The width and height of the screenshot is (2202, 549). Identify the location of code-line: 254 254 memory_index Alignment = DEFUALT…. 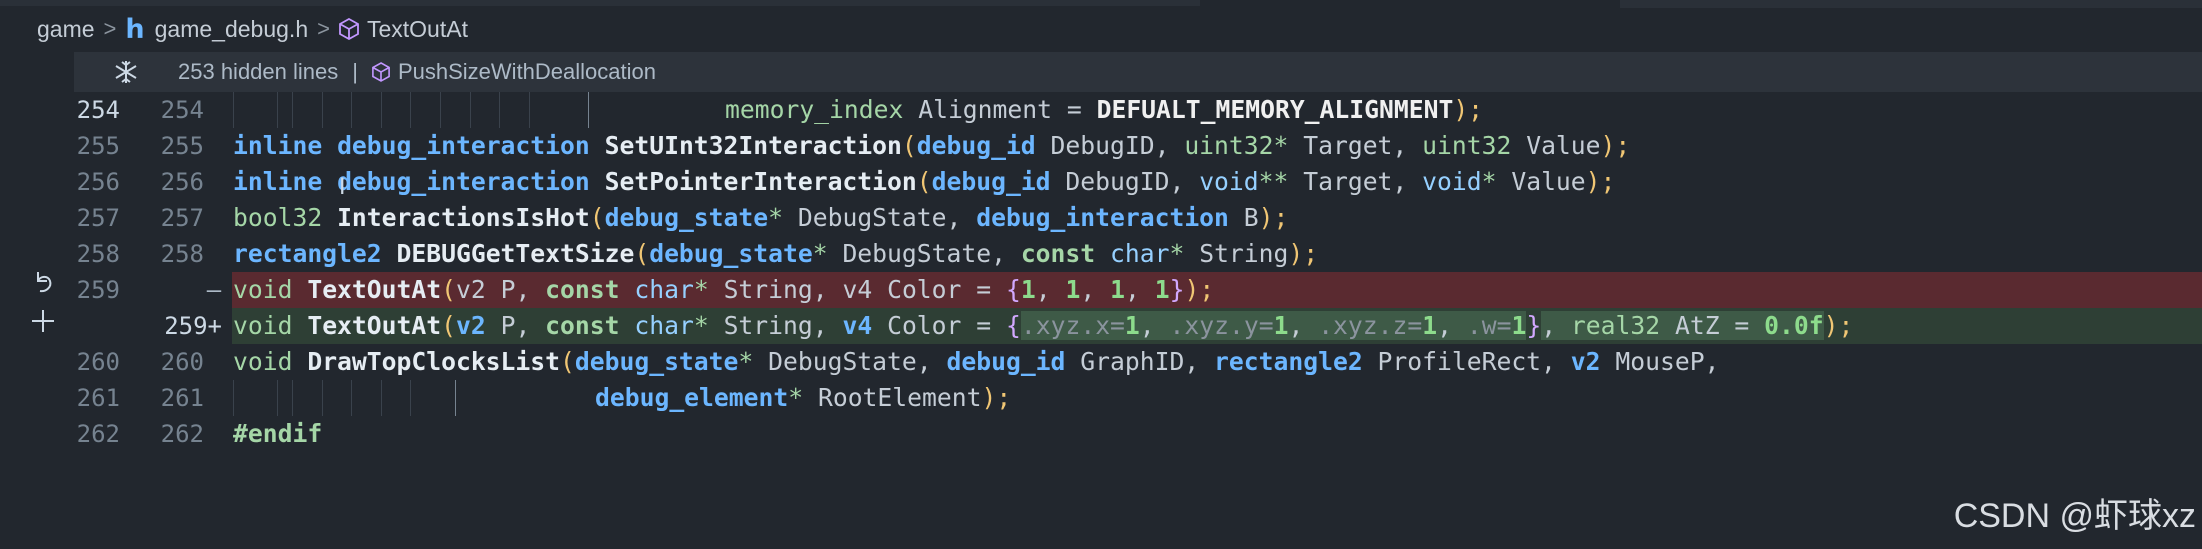
(1101, 110).